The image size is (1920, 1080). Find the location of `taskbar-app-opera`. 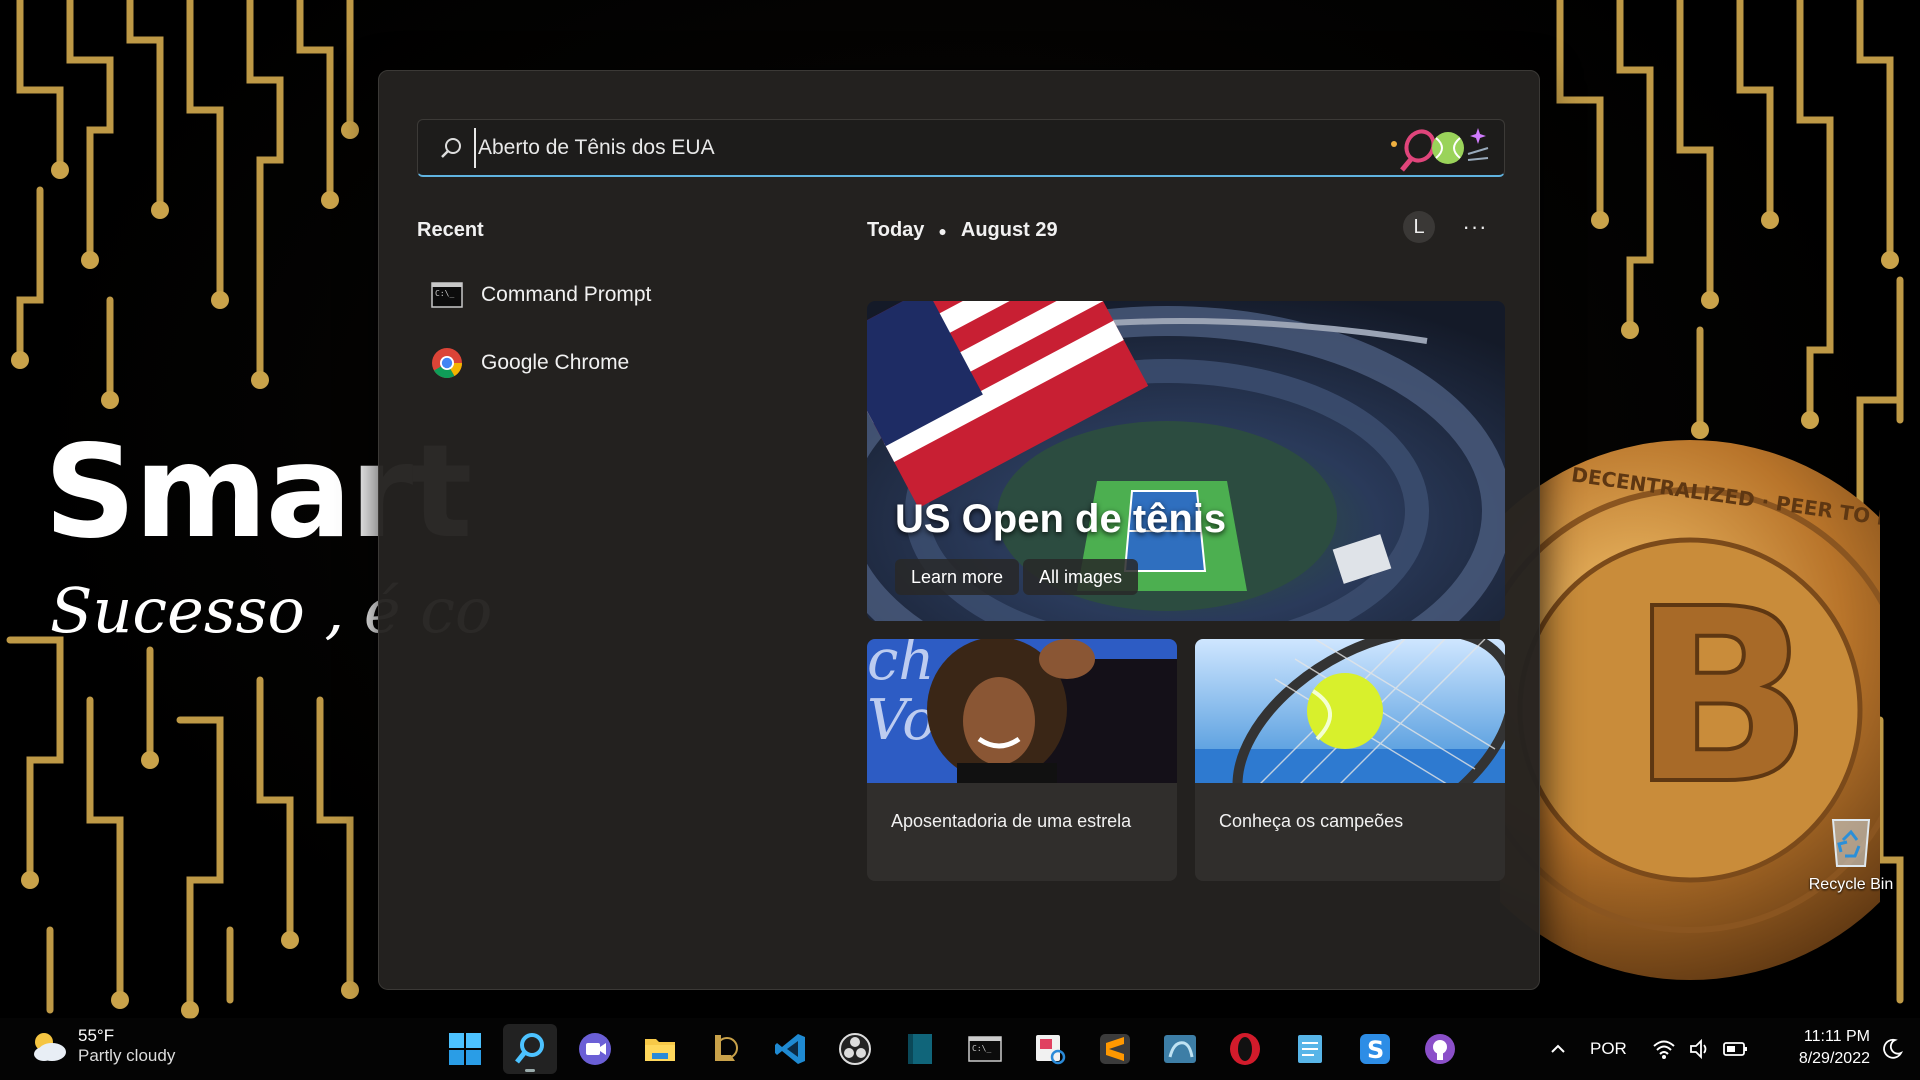

taskbar-app-opera is located at coordinates (1245, 1049).